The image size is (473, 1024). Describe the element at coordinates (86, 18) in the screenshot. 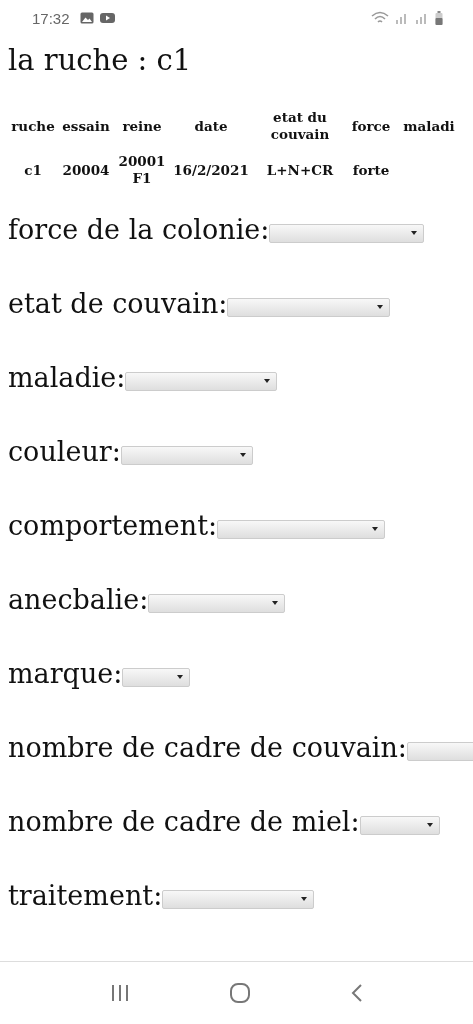

I see `image-icon` at that location.